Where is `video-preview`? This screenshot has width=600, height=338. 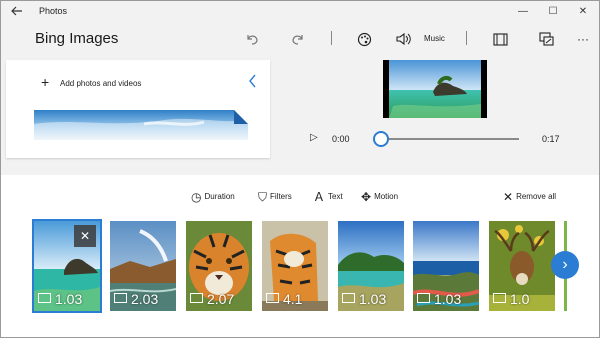
video-preview is located at coordinates (435, 89).